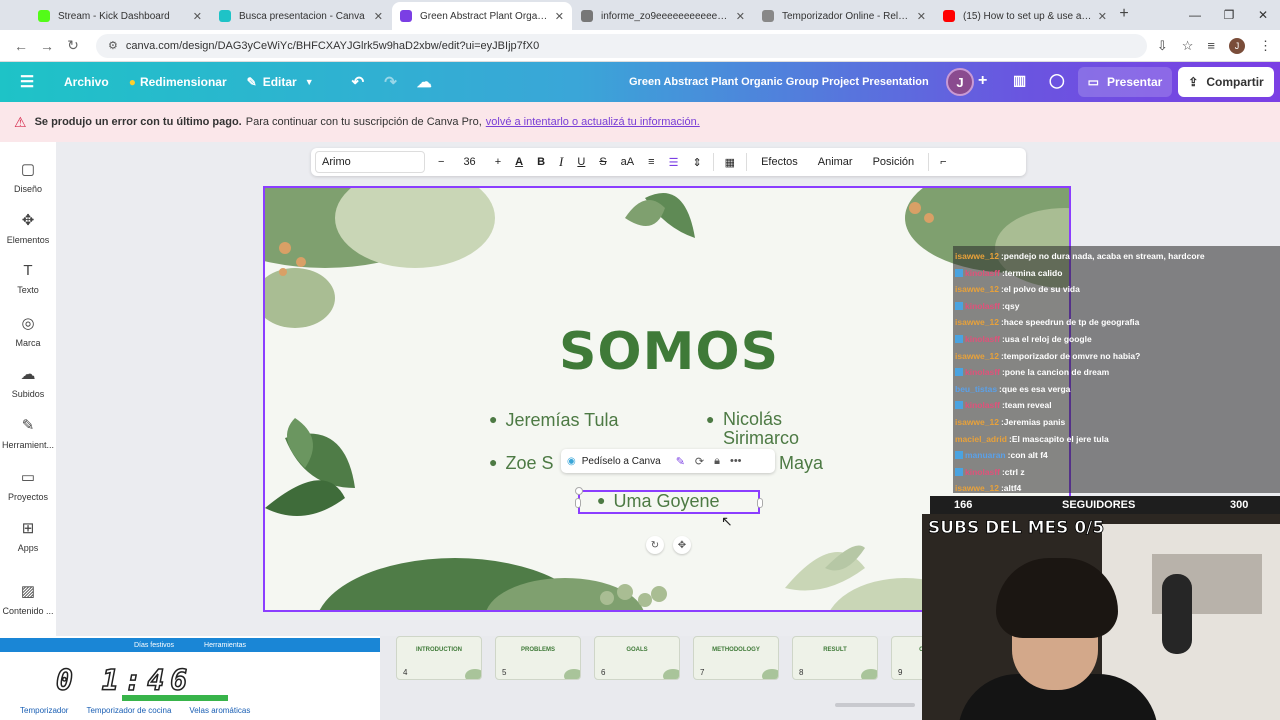 Image resolution: width=1280 pixels, height=720 pixels. I want to click on browser-tab: (15) How to set up & use a De ✕, so click(1025, 16).